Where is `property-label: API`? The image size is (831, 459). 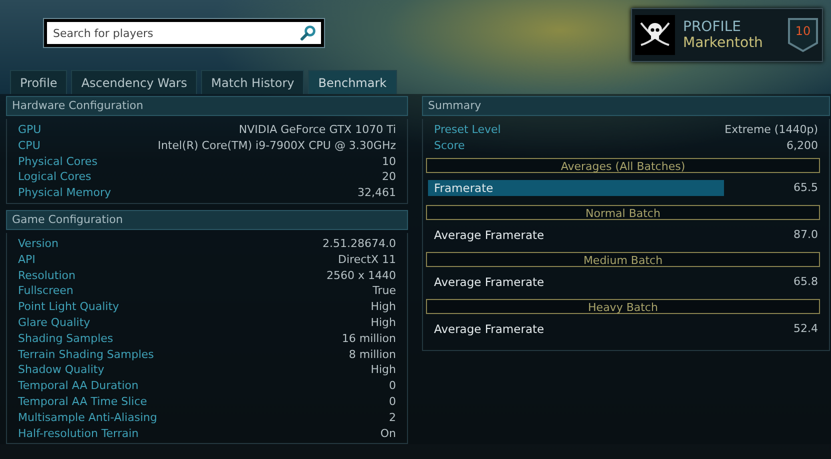
property-label: API is located at coordinates (27, 260).